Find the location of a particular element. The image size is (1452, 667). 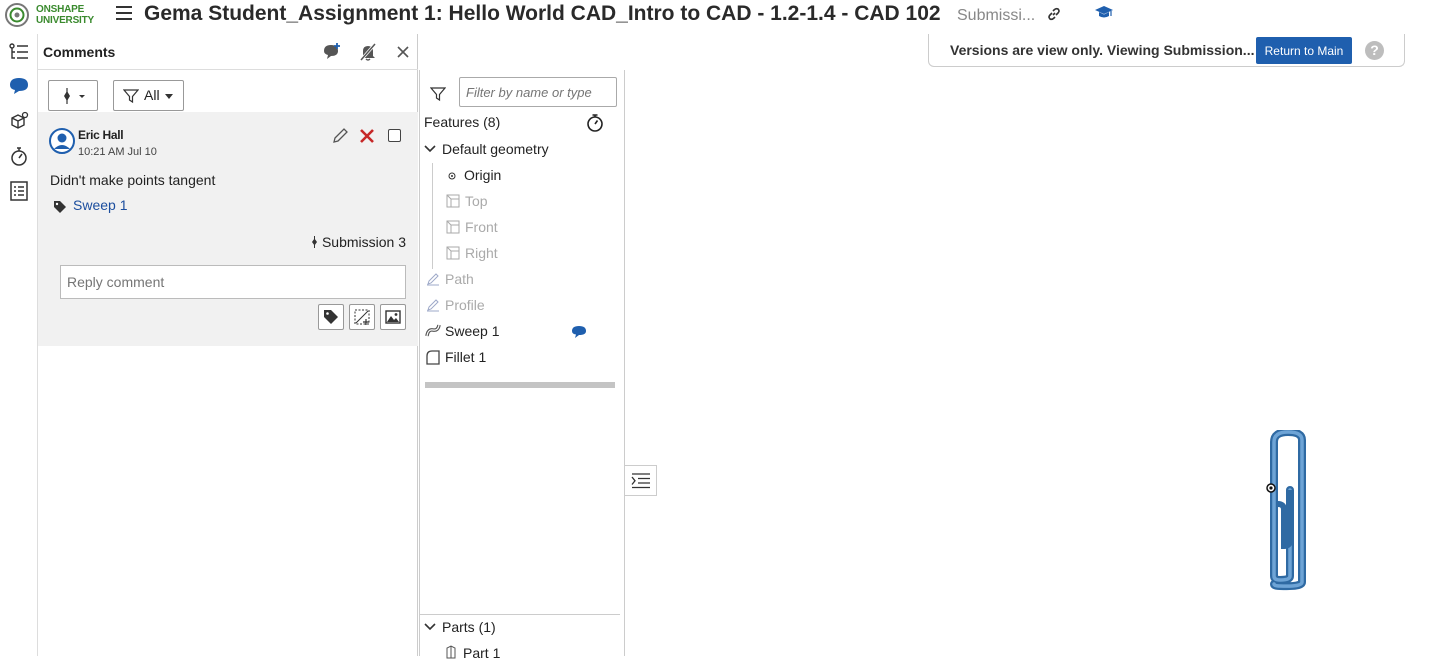

comment-author: Eric Hall is located at coordinates (101, 135).